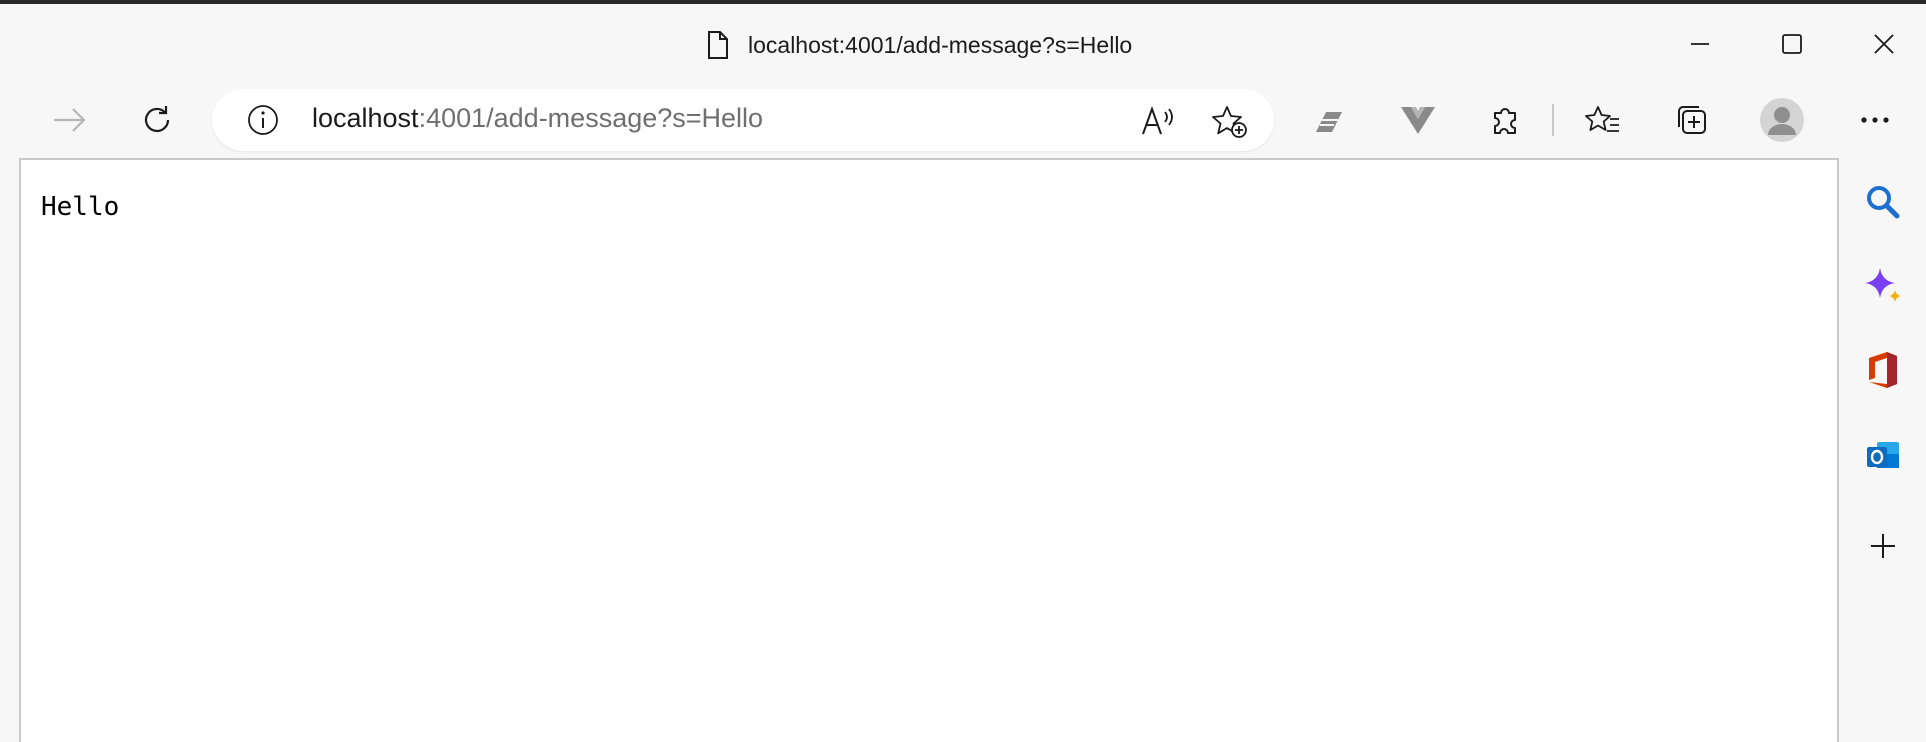 The height and width of the screenshot is (742, 1926). I want to click on quill-extension-icon, so click(1329, 120).